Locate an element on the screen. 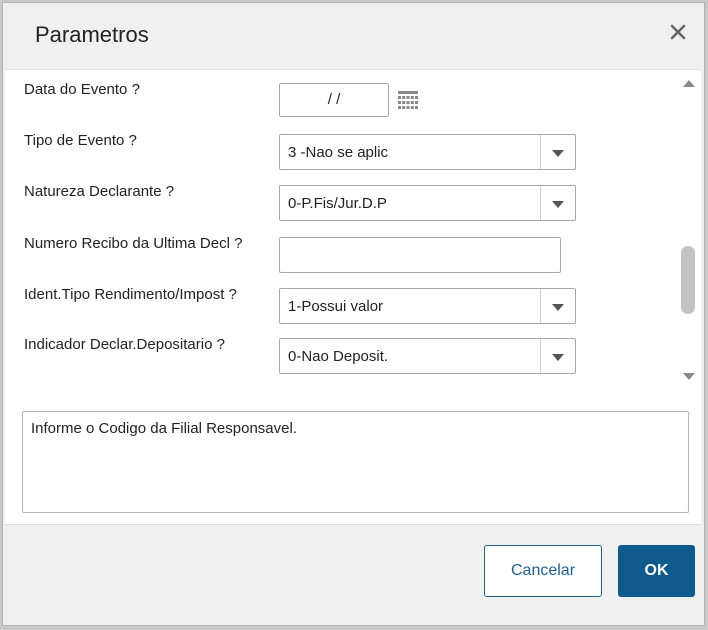 Image resolution: width=708 pixels, height=630 pixels. natureza-declarante-select: 0-P.Fis/Jur.D.P is located at coordinates (427, 203).